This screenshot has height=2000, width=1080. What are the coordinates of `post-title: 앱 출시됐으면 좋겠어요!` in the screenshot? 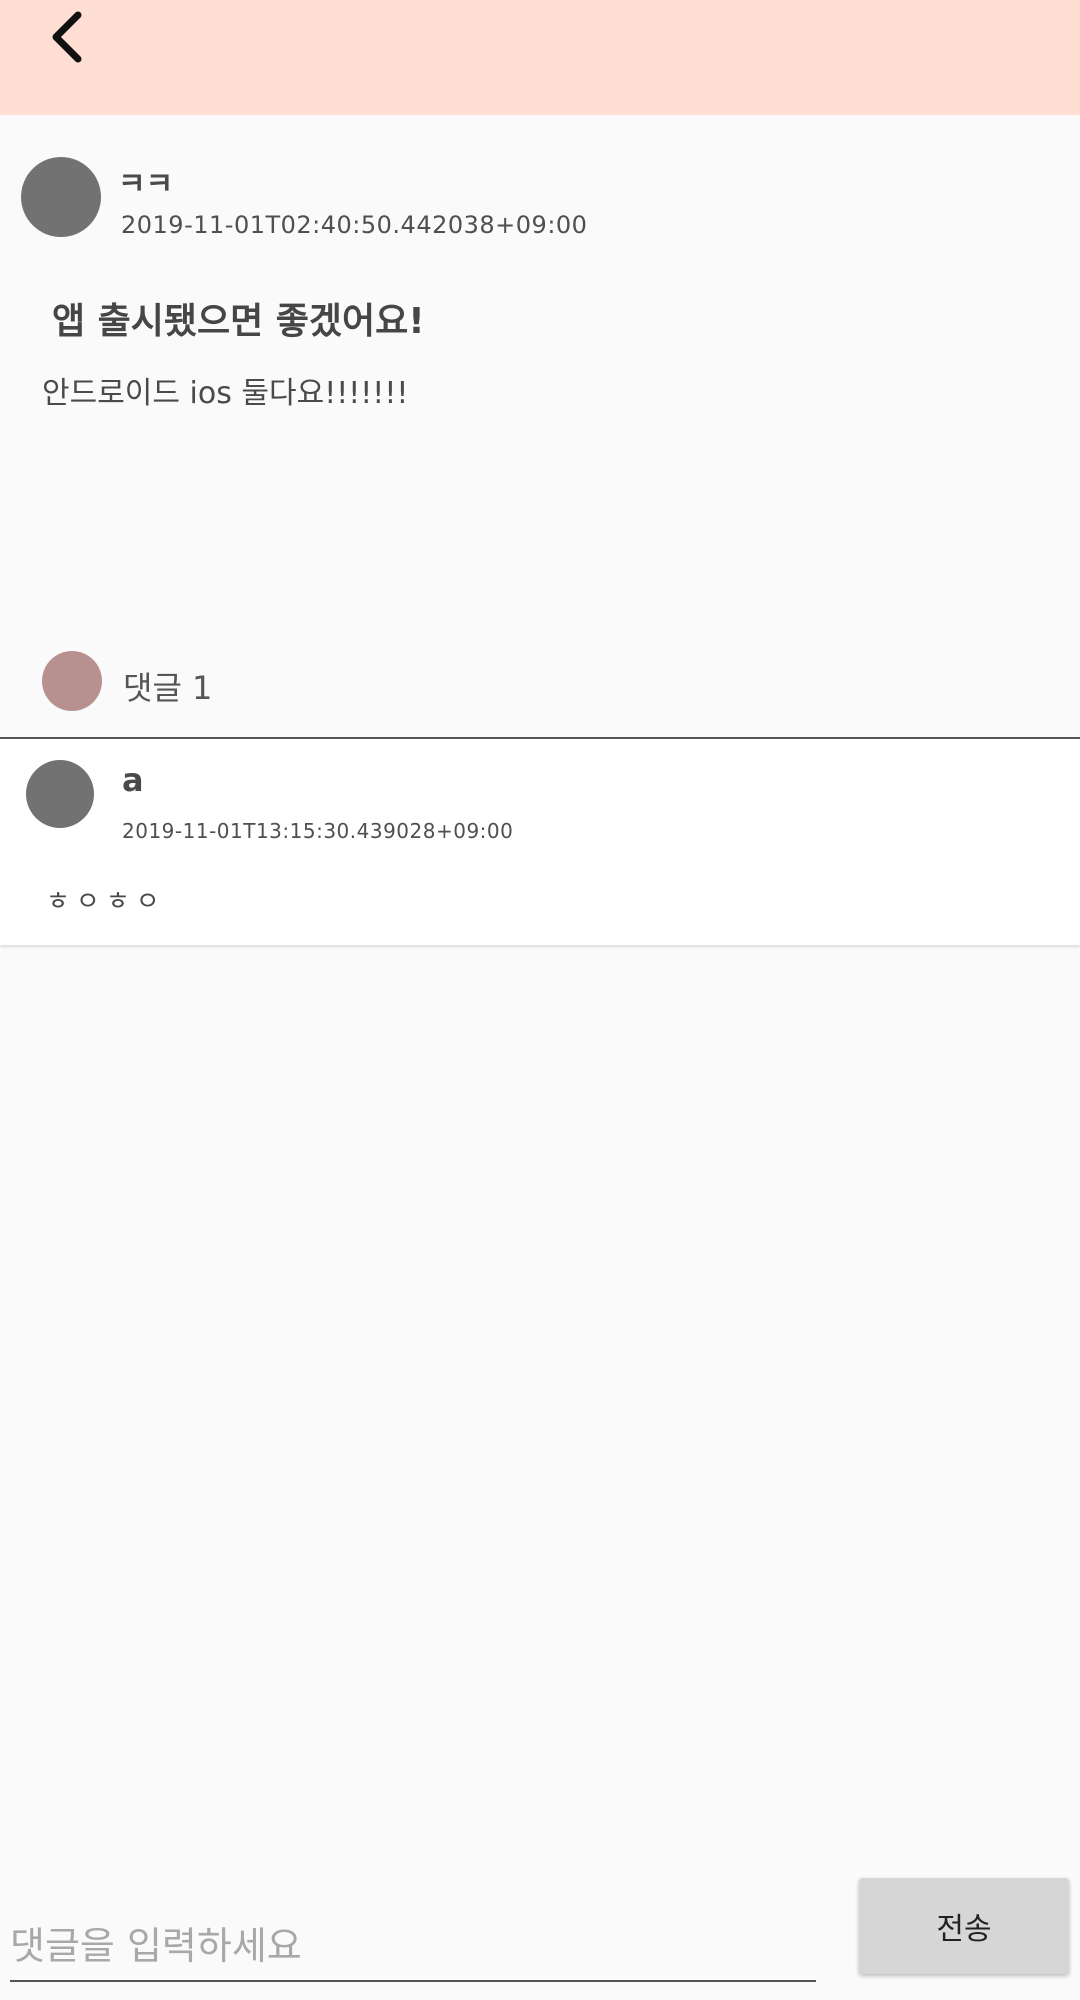 It's located at (238, 321).